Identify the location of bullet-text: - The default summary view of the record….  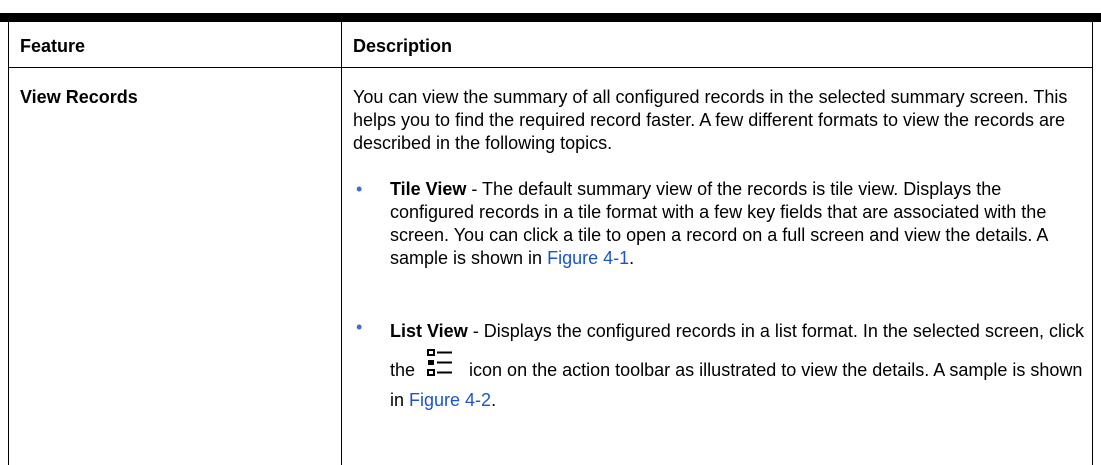
(719, 223).